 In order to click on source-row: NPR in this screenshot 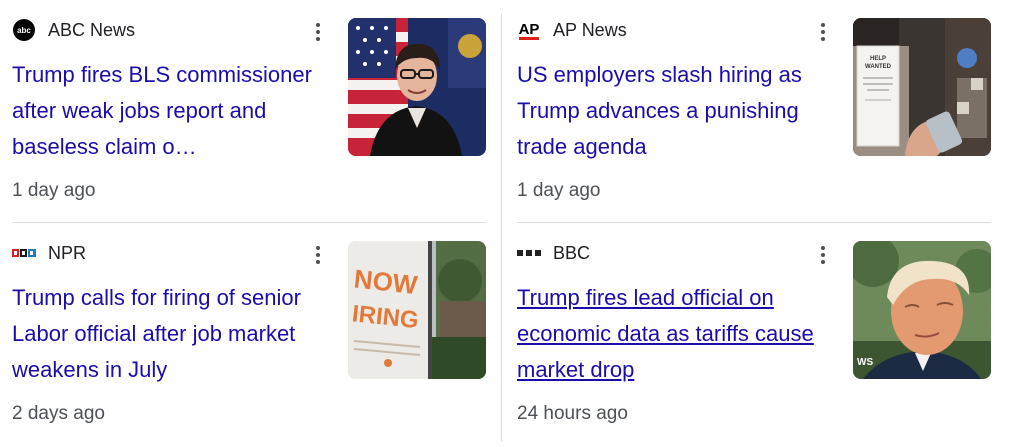, I will do `click(49, 253)`.